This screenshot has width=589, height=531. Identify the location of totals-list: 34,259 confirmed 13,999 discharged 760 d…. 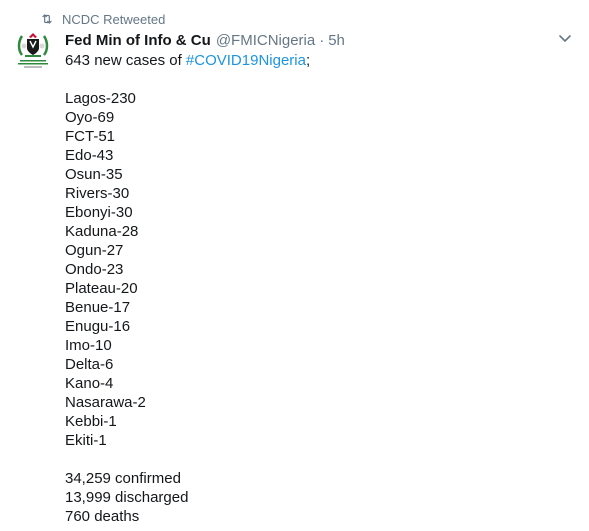
(322, 497).